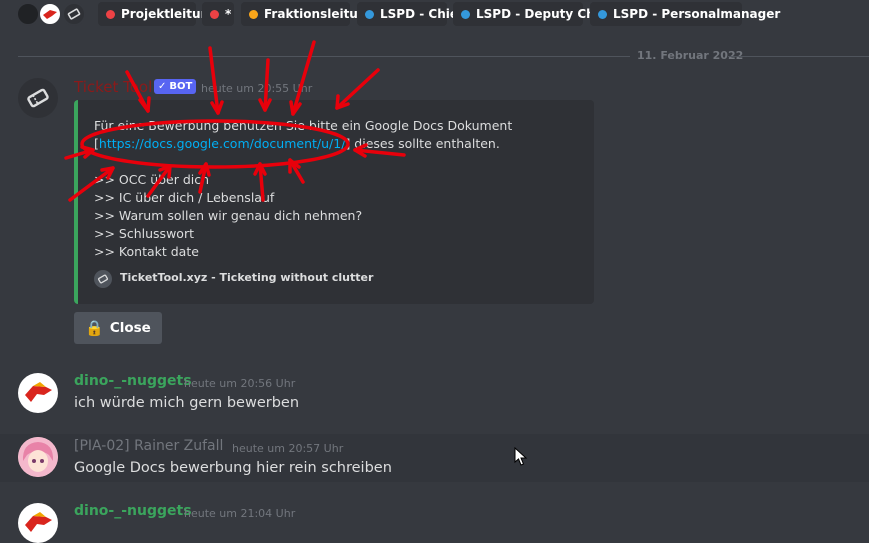  What do you see at coordinates (103, 279) in the screenshot?
I see `footer-ticket-icon` at bounding box center [103, 279].